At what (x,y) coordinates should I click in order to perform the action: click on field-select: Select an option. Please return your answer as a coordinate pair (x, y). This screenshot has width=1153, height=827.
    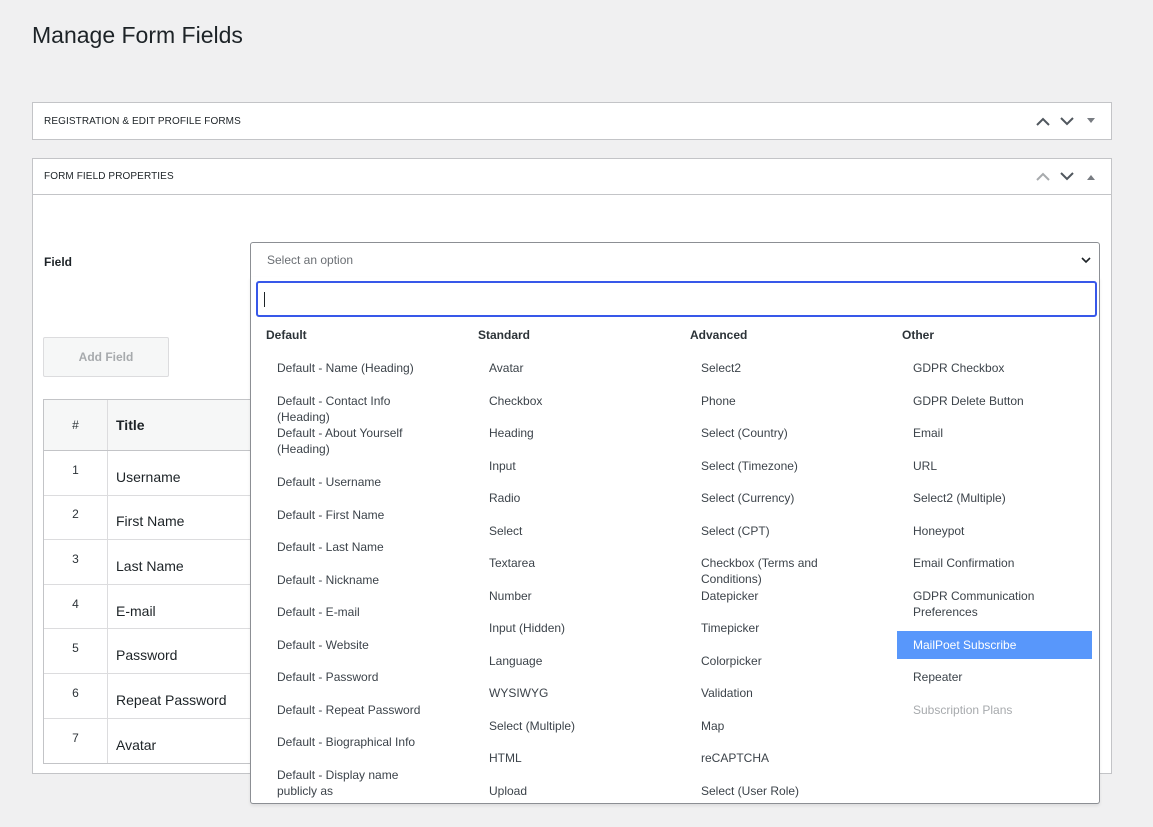
    Looking at the image, I should click on (675, 260).